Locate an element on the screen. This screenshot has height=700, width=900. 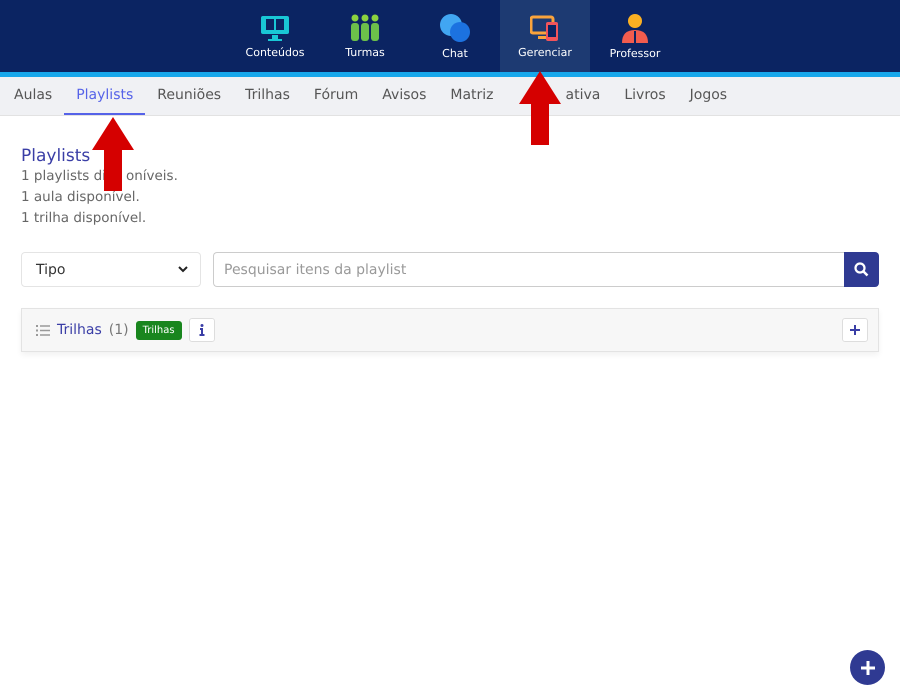
summary-text: 1 trilha disponível. is located at coordinates (83, 218).